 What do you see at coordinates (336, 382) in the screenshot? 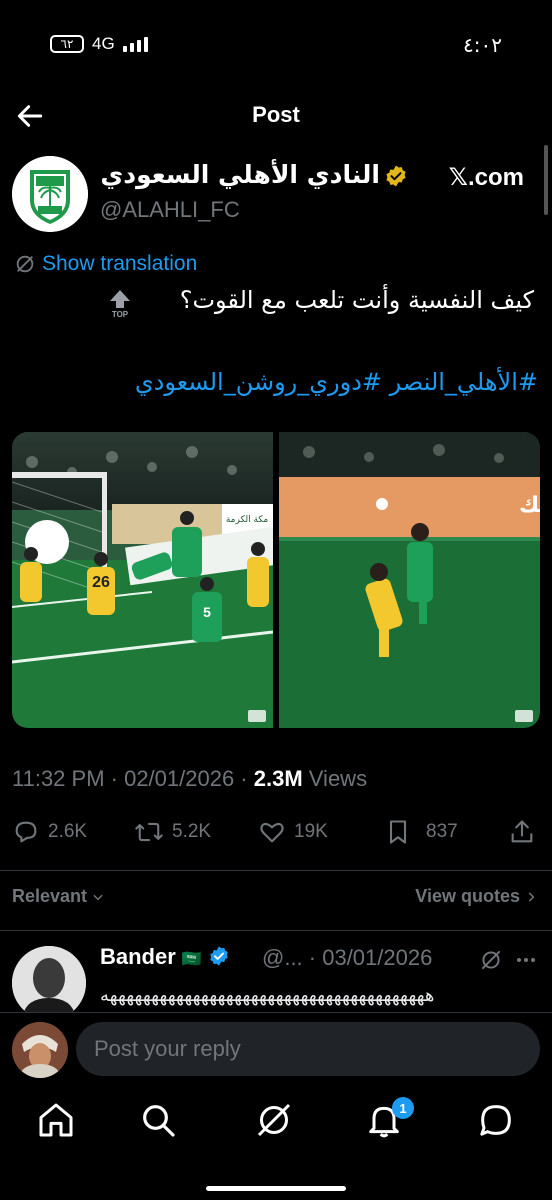
I see `post-hashtags: #الأهلي_النصر #دوري_روشن_السعودي` at bounding box center [336, 382].